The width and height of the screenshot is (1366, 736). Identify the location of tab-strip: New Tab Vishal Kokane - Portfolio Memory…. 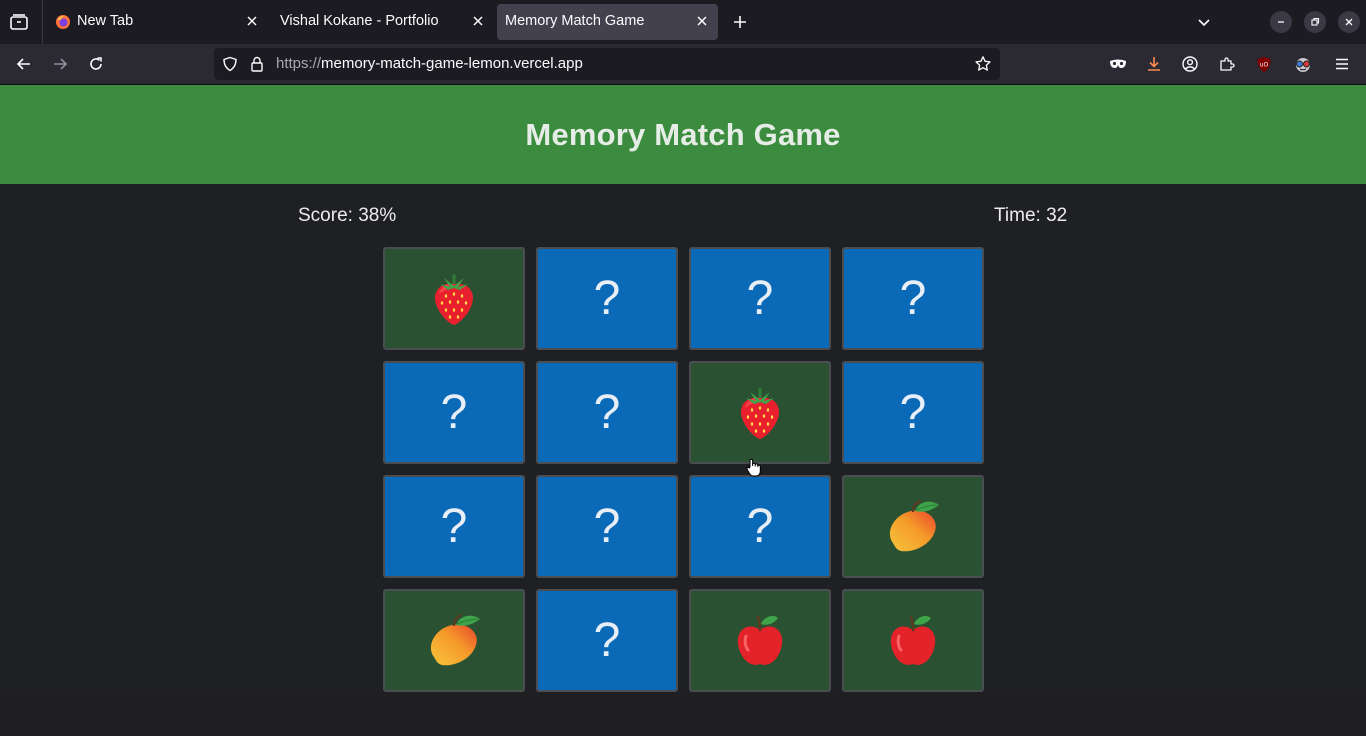
(683, 22).